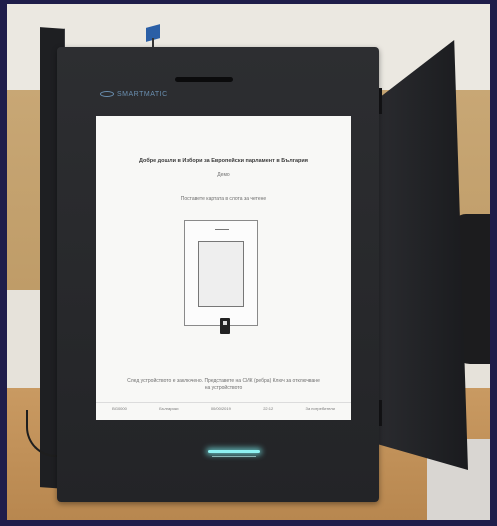 Image resolution: width=497 pixels, height=526 pixels. I want to click on card-slot, so click(204, 79).